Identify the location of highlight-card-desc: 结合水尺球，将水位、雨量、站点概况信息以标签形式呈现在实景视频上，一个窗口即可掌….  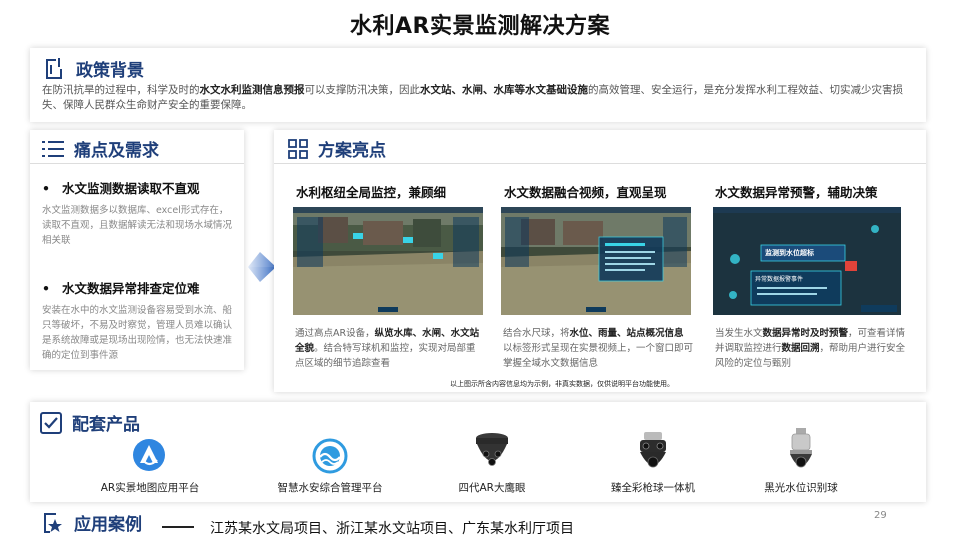
(598, 348).